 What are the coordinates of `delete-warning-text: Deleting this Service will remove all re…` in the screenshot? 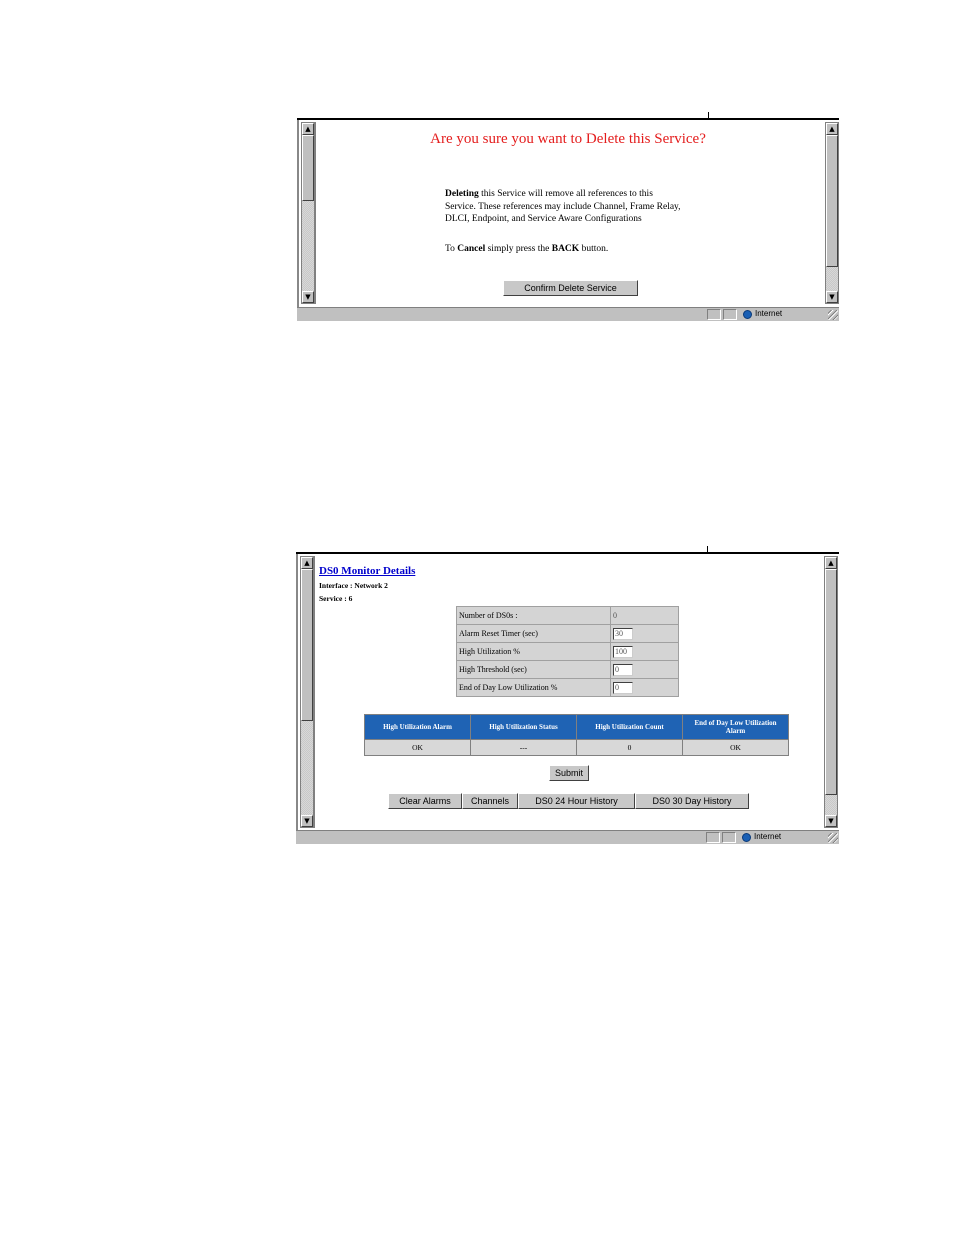 It's located at (575, 207).